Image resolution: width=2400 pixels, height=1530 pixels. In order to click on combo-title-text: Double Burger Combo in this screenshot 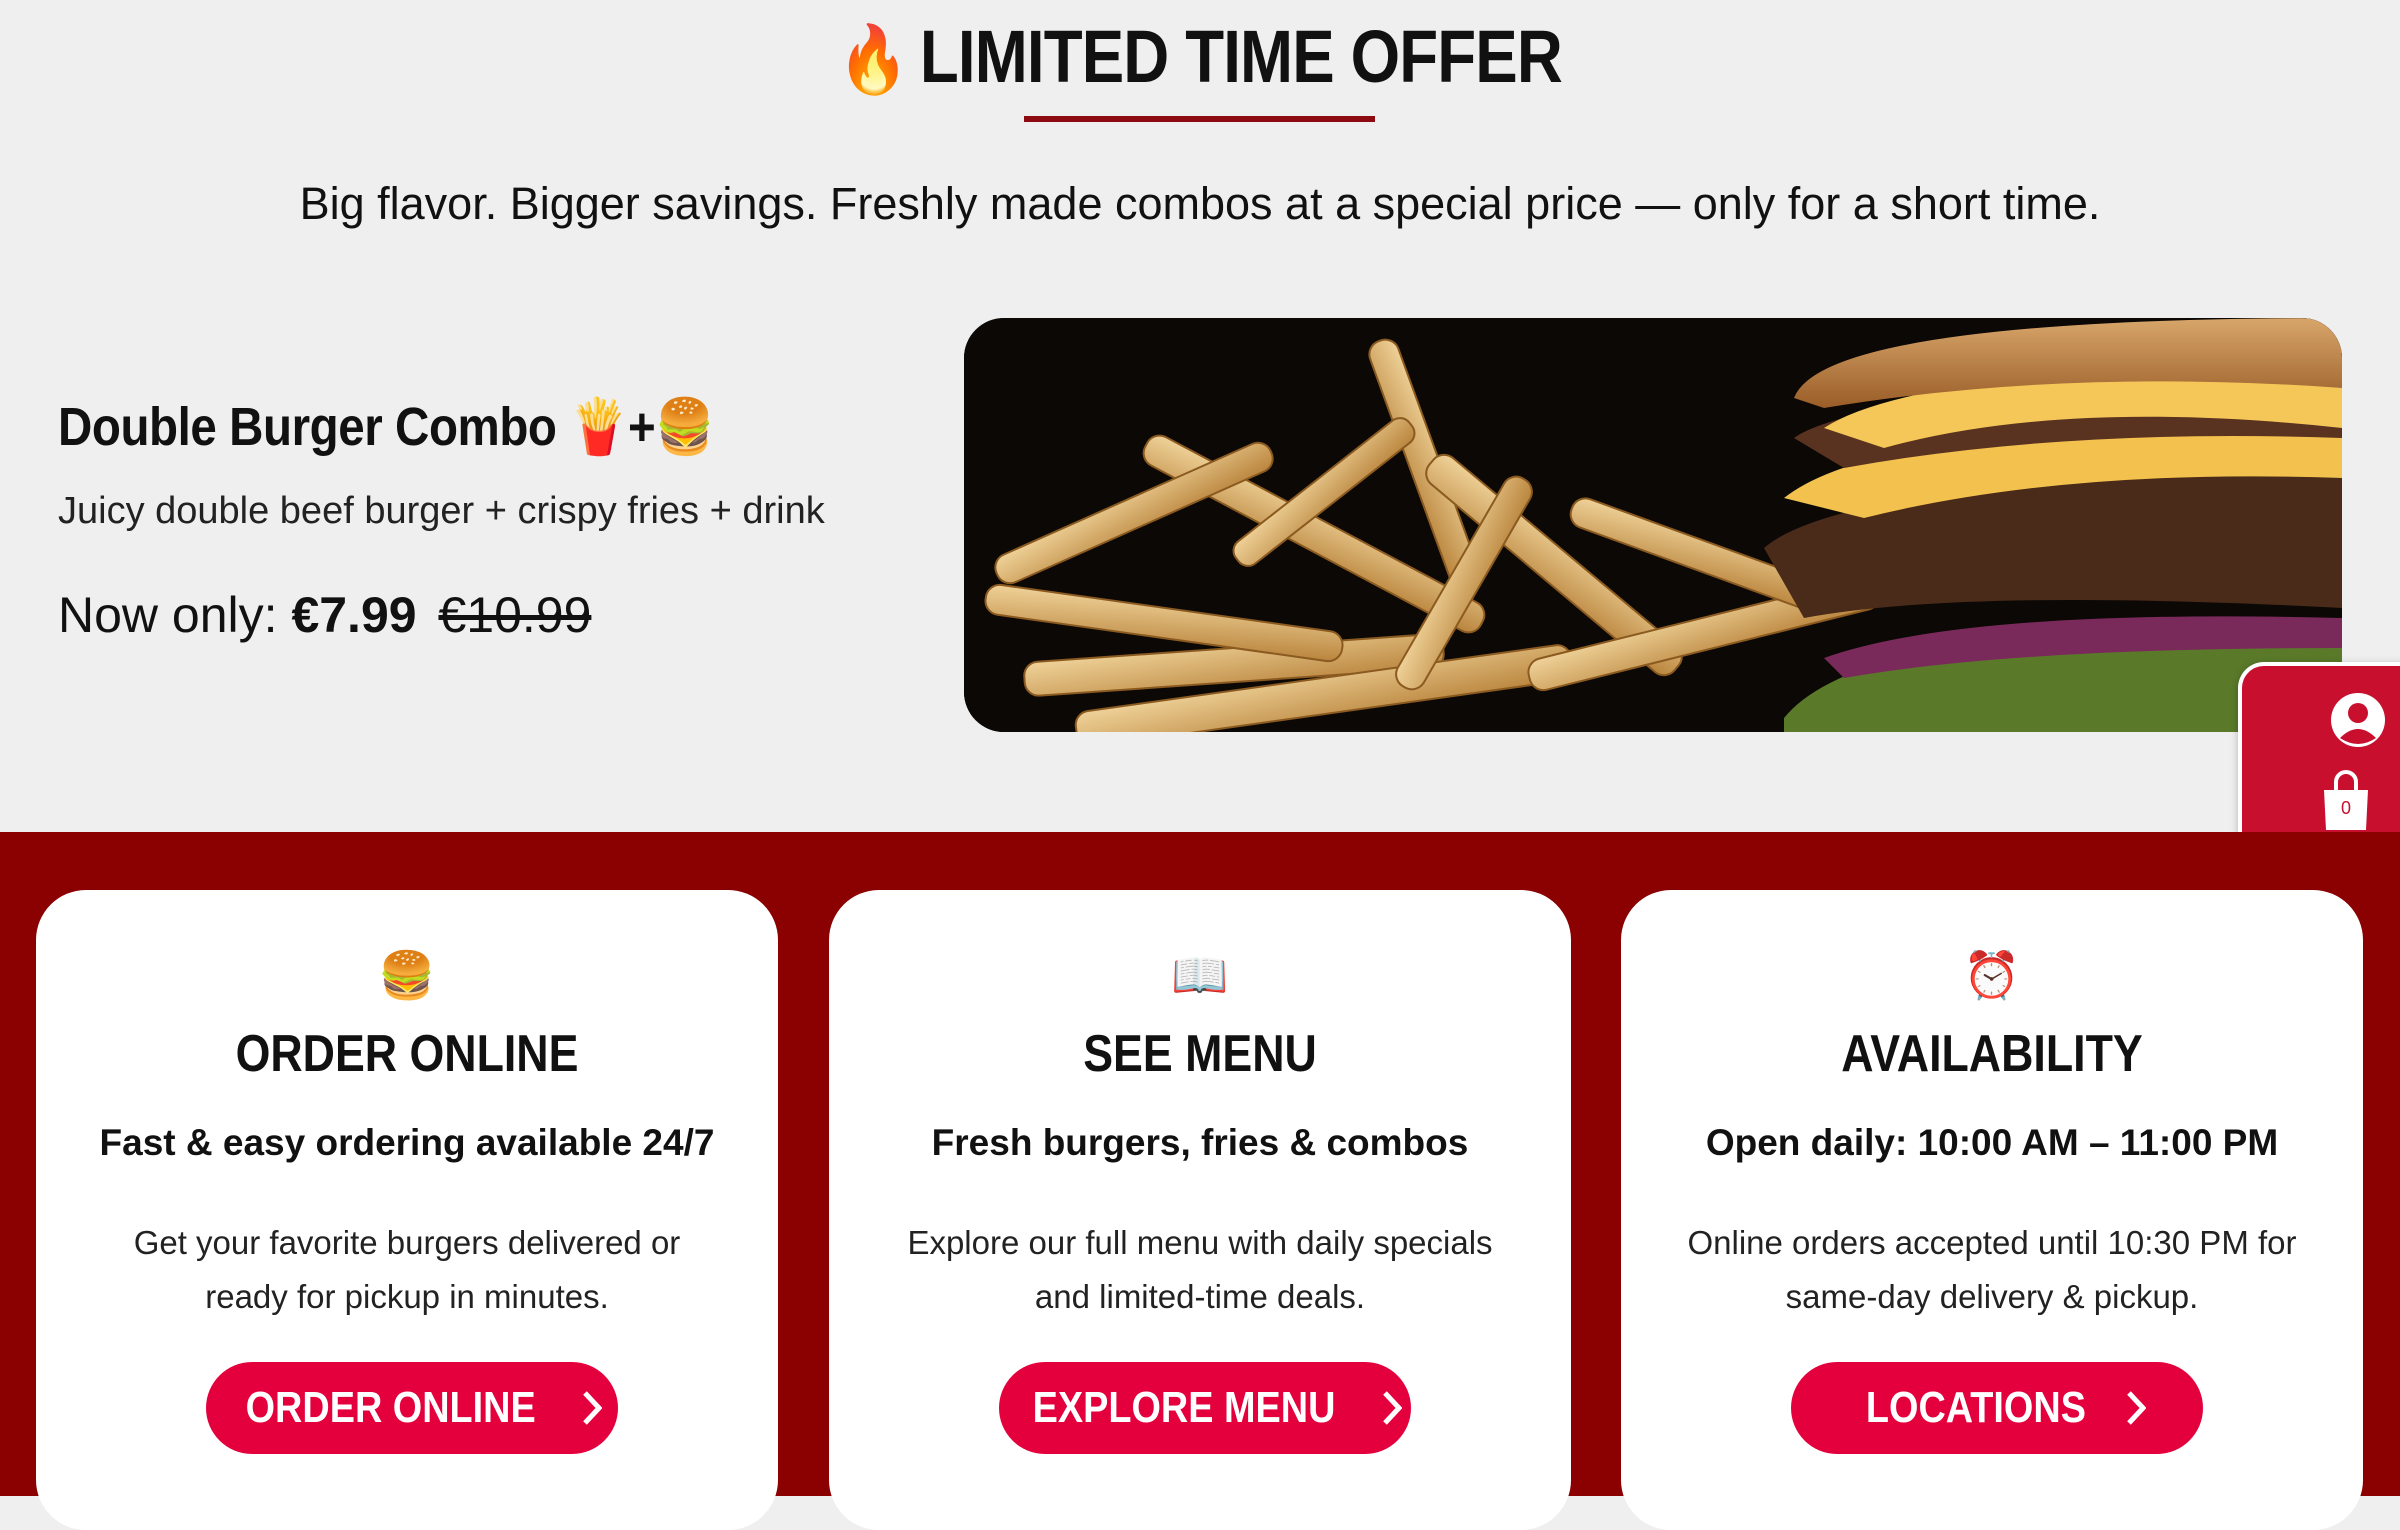, I will do `click(307, 427)`.